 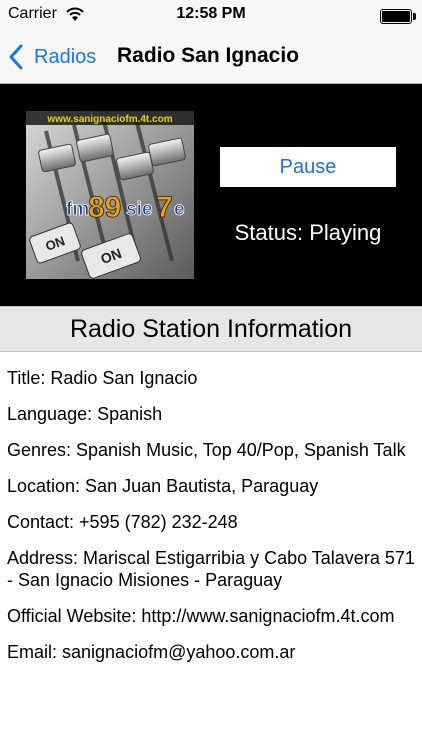 I want to click on info-title: Title: Radio San Ignacio, so click(x=102, y=378).